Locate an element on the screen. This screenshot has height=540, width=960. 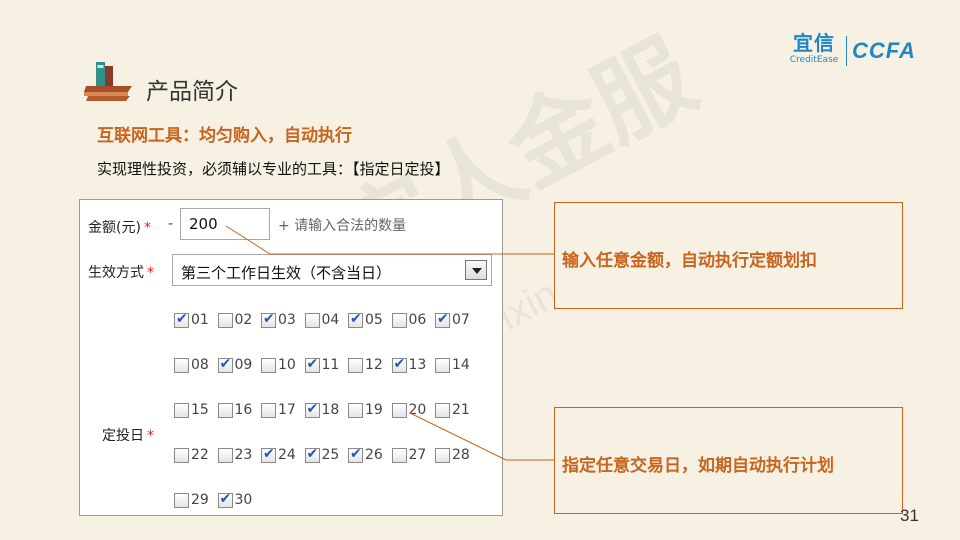
day-option: 21 is located at coordinates (452, 410).